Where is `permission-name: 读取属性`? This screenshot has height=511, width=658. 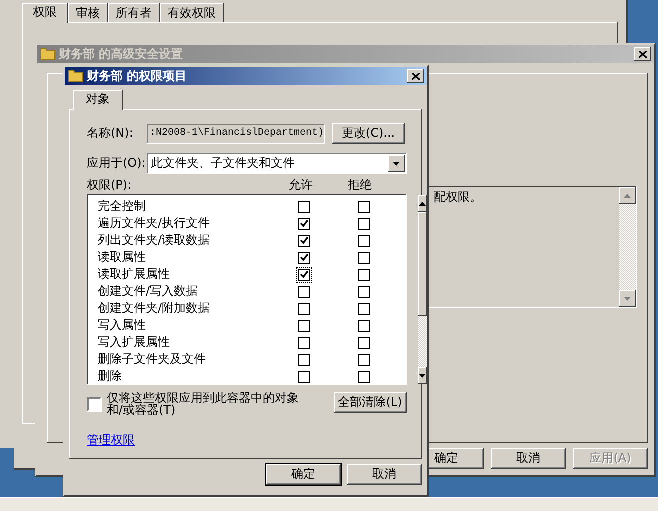 permission-name: 读取属性 is located at coordinates (122, 257).